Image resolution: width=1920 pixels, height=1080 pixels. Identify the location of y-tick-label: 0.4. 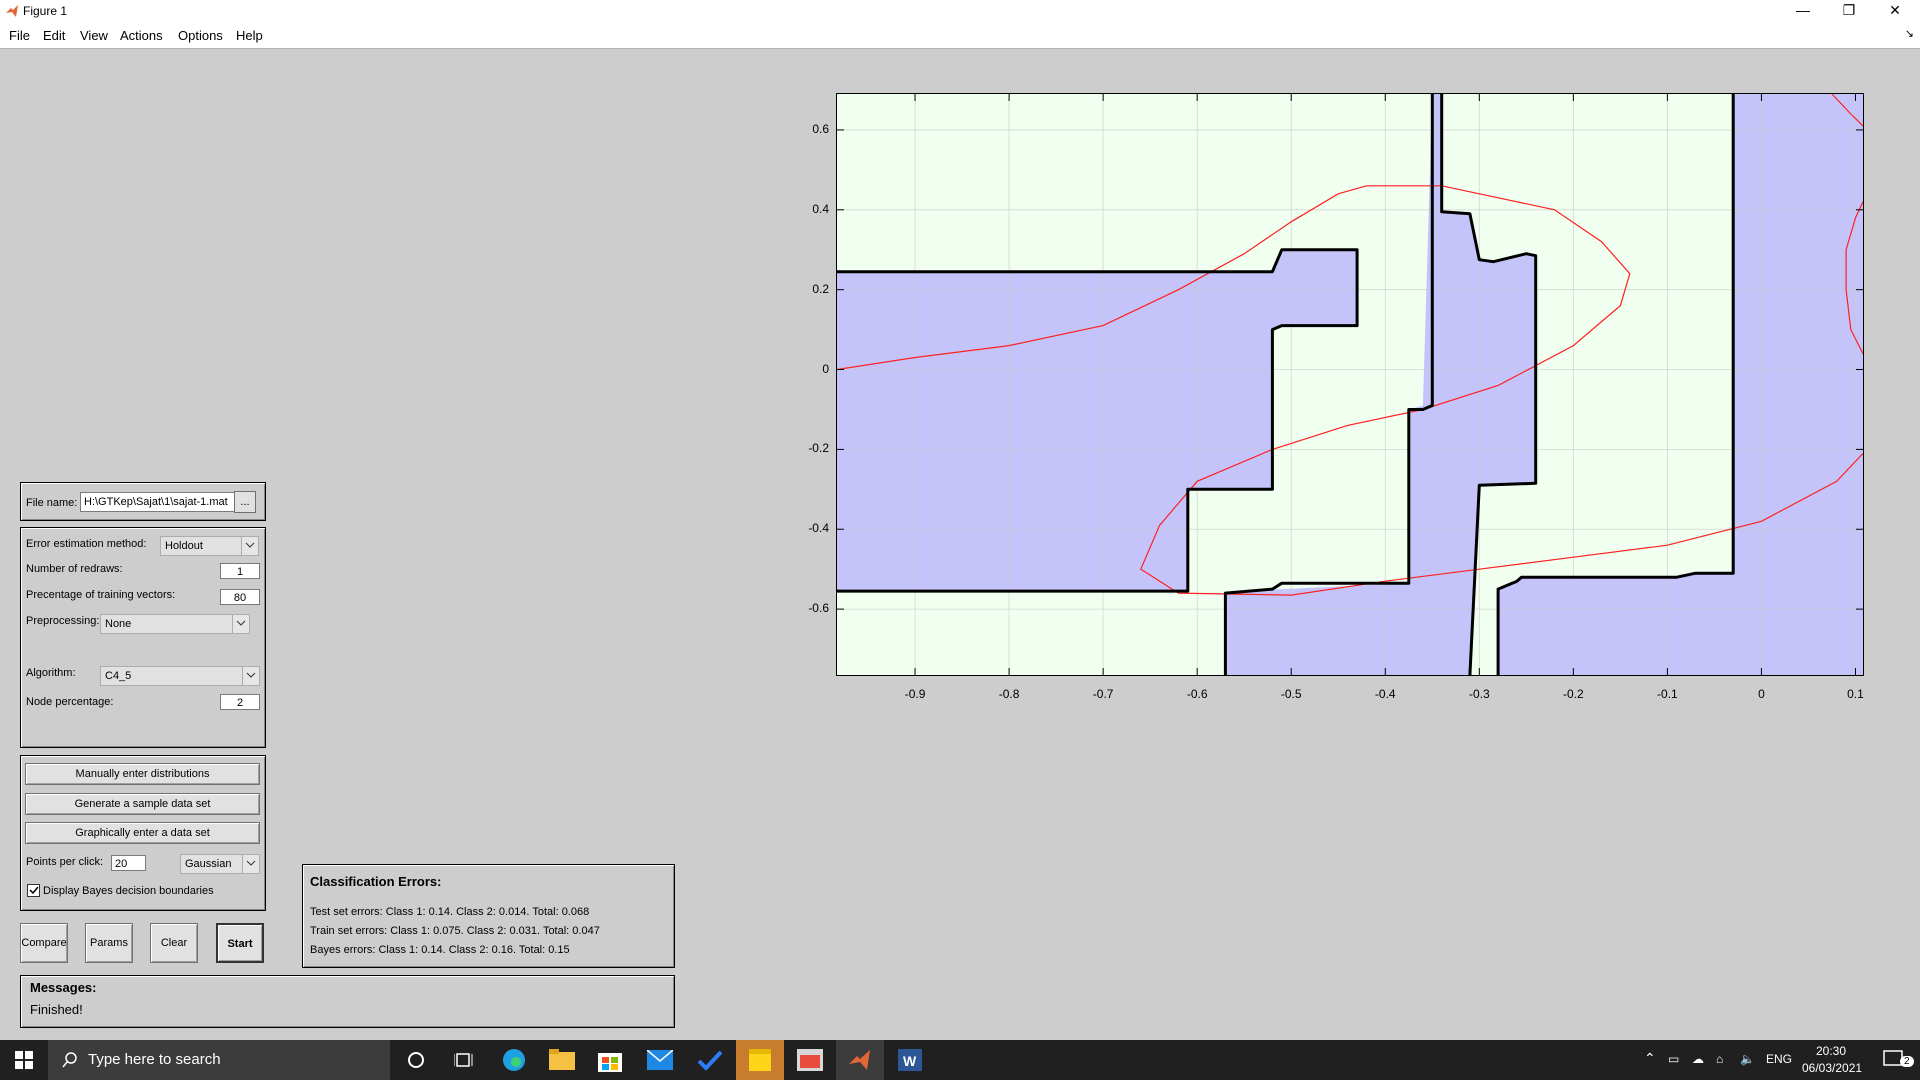
(820, 208).